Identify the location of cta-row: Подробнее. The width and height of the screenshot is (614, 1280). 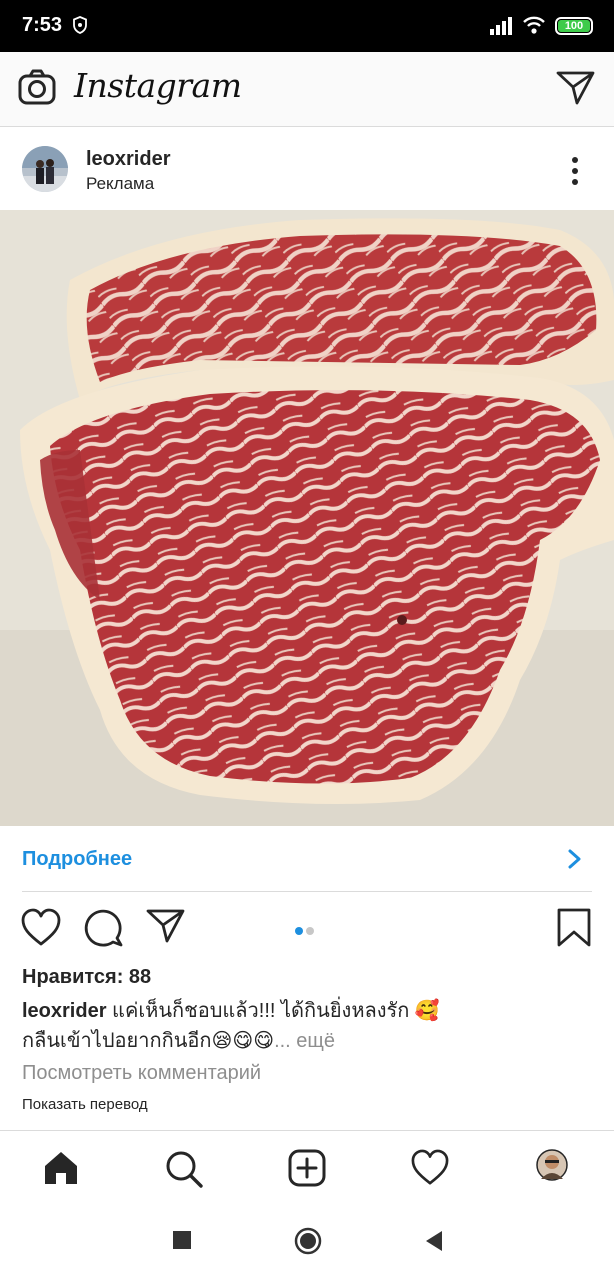
(307, 859).